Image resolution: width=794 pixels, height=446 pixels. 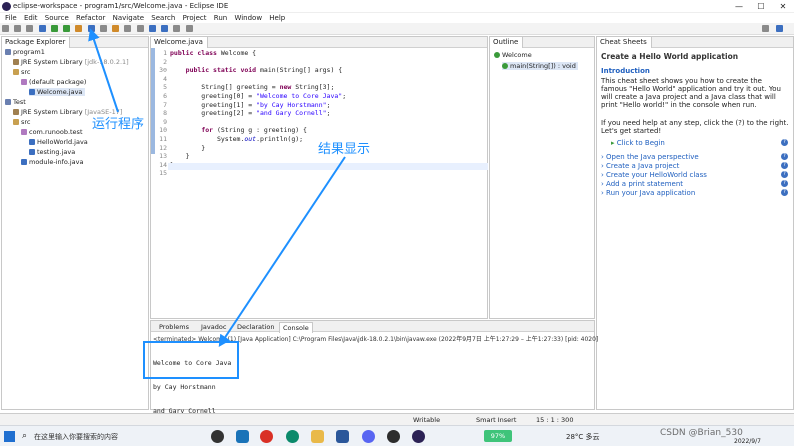 What do you see at coordinates (282, 251) in the screenshot?
I see `result-arrow` at bounding box center [282, 251].